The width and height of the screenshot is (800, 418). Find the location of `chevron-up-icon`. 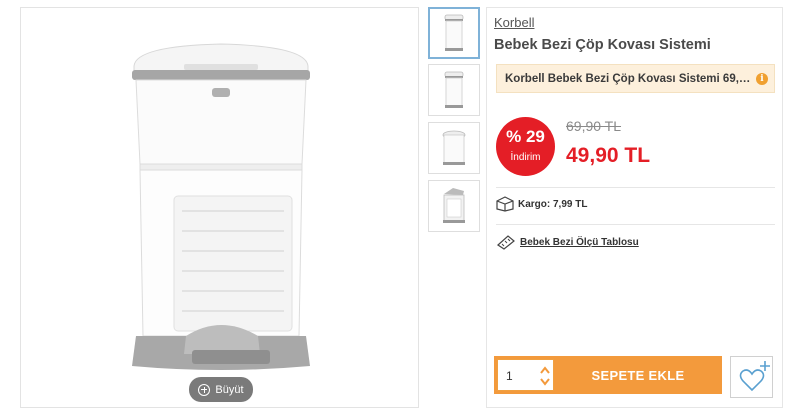

chevron-up-icon is located at coordinates (545, 370).